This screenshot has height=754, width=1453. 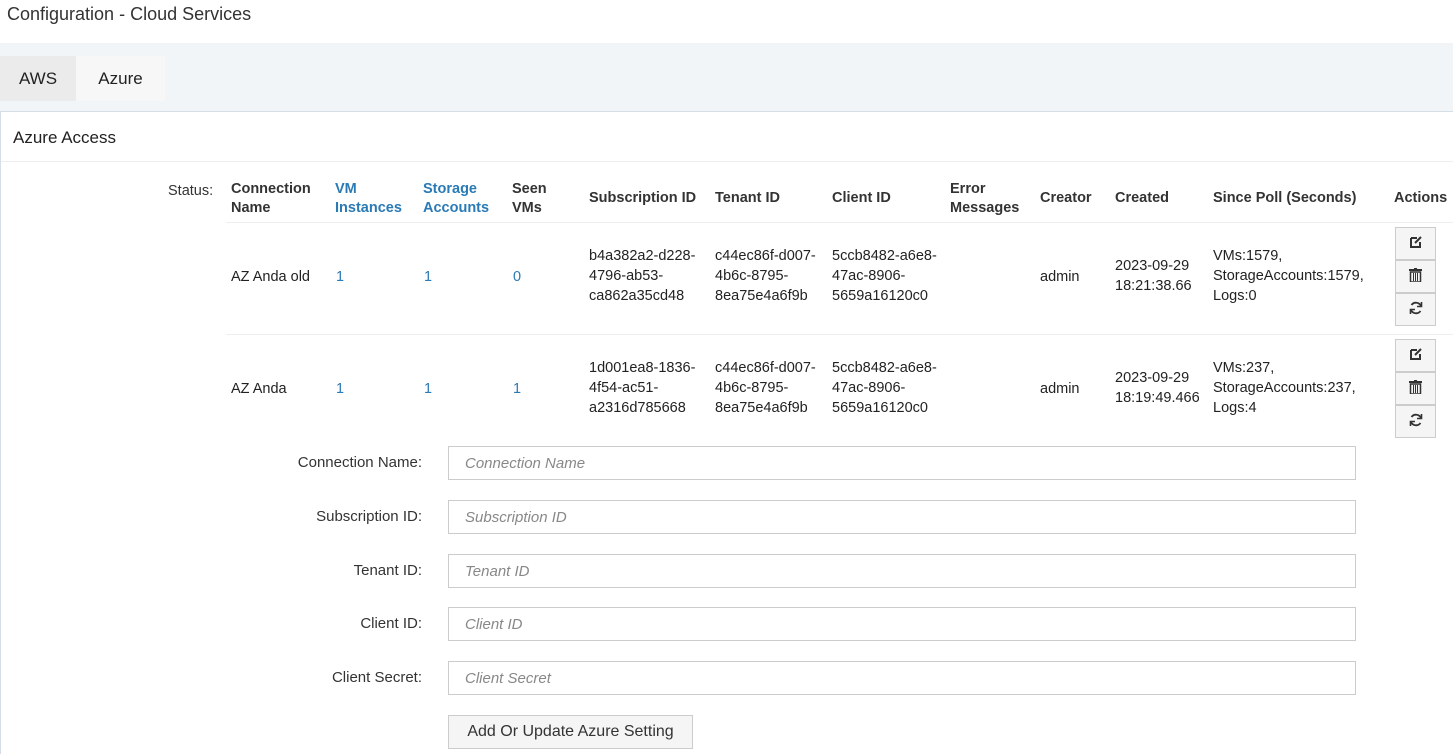 What do you see at coordinates (529, 198) in the screenshot?
I see `header-seen-vms: Seen VMs` at bounding box center [529, 198].